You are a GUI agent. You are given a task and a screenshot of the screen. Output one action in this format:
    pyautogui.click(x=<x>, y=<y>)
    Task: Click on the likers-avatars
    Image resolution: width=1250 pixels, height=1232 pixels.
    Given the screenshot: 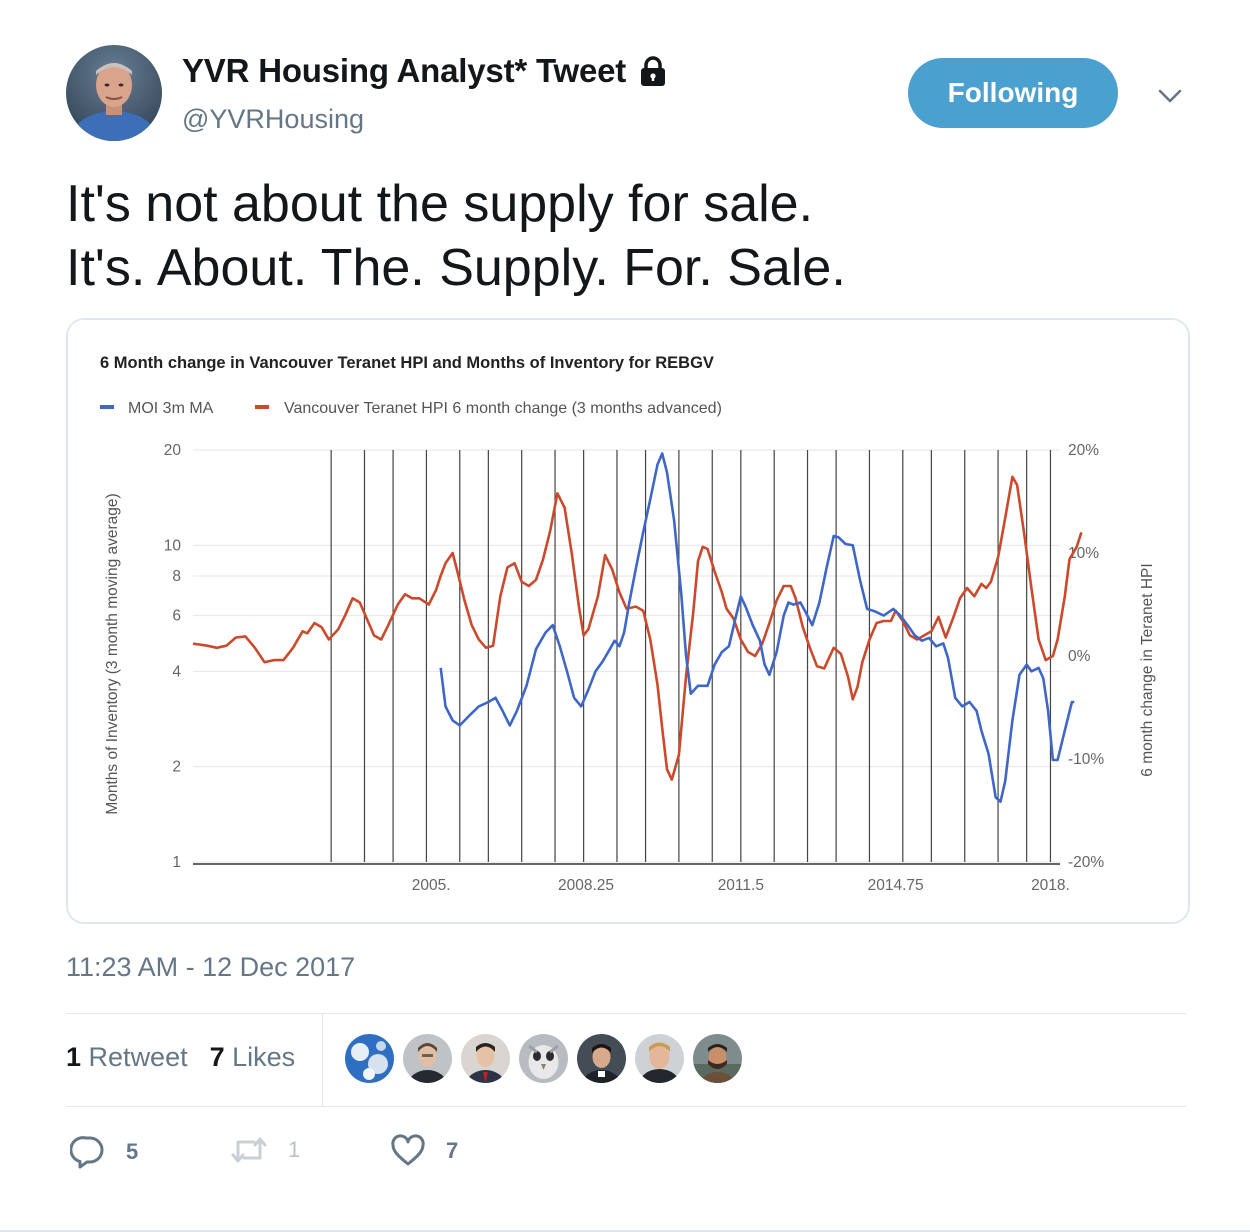 What is the action you would take?
    pyautogui.click(x=543, y=1058)
    